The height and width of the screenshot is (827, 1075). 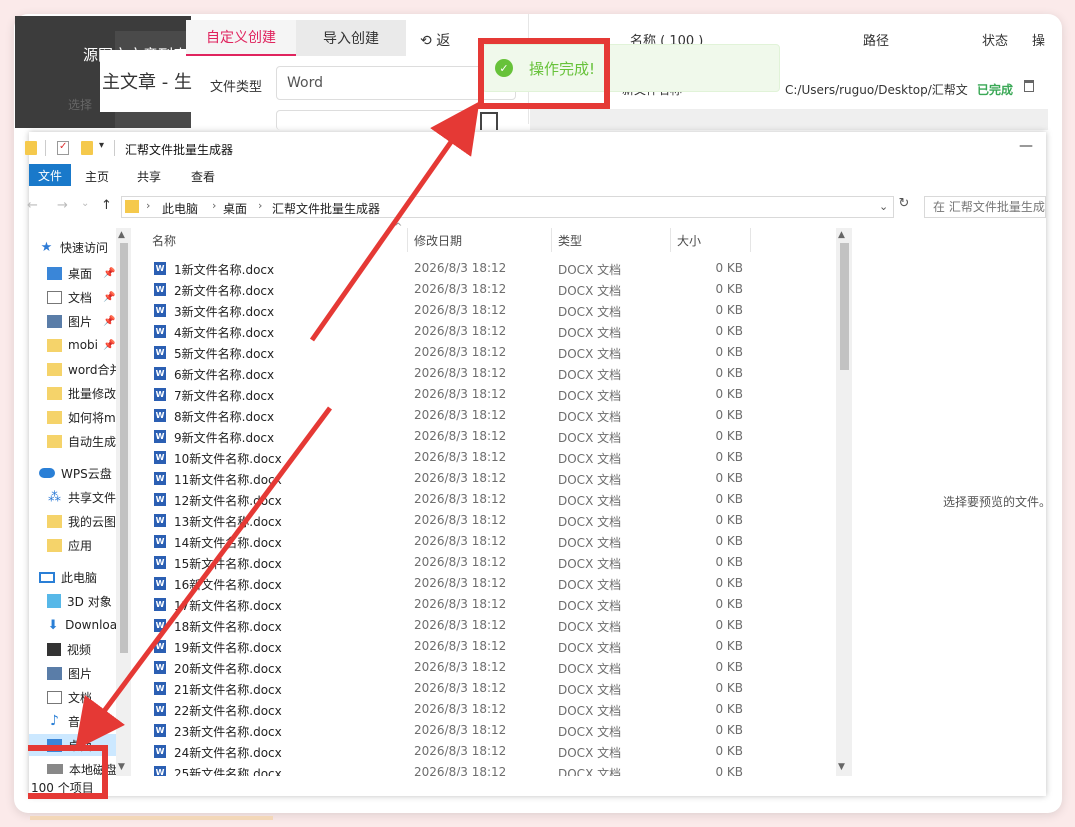 What do you see at coordinates (85, 203) in the screenshot?
I see `recent-chevron-icon: ⌄` at bounding box center [85, 203].